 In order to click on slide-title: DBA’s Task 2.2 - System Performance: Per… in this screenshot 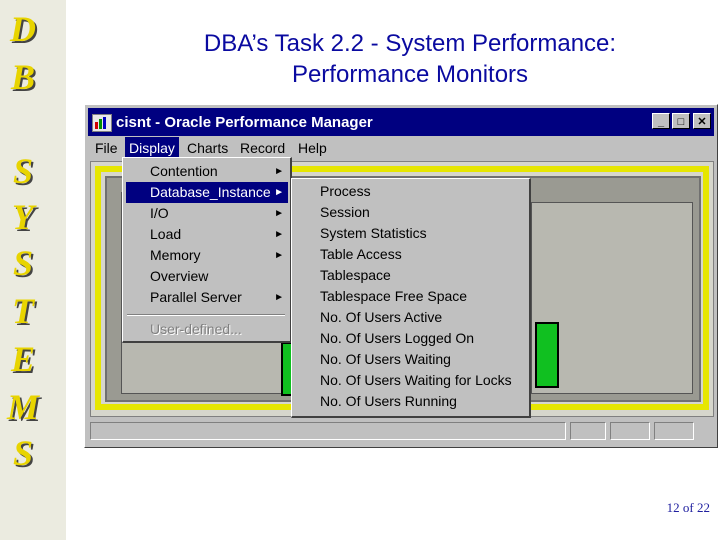, I will do `click(410, 59)`.